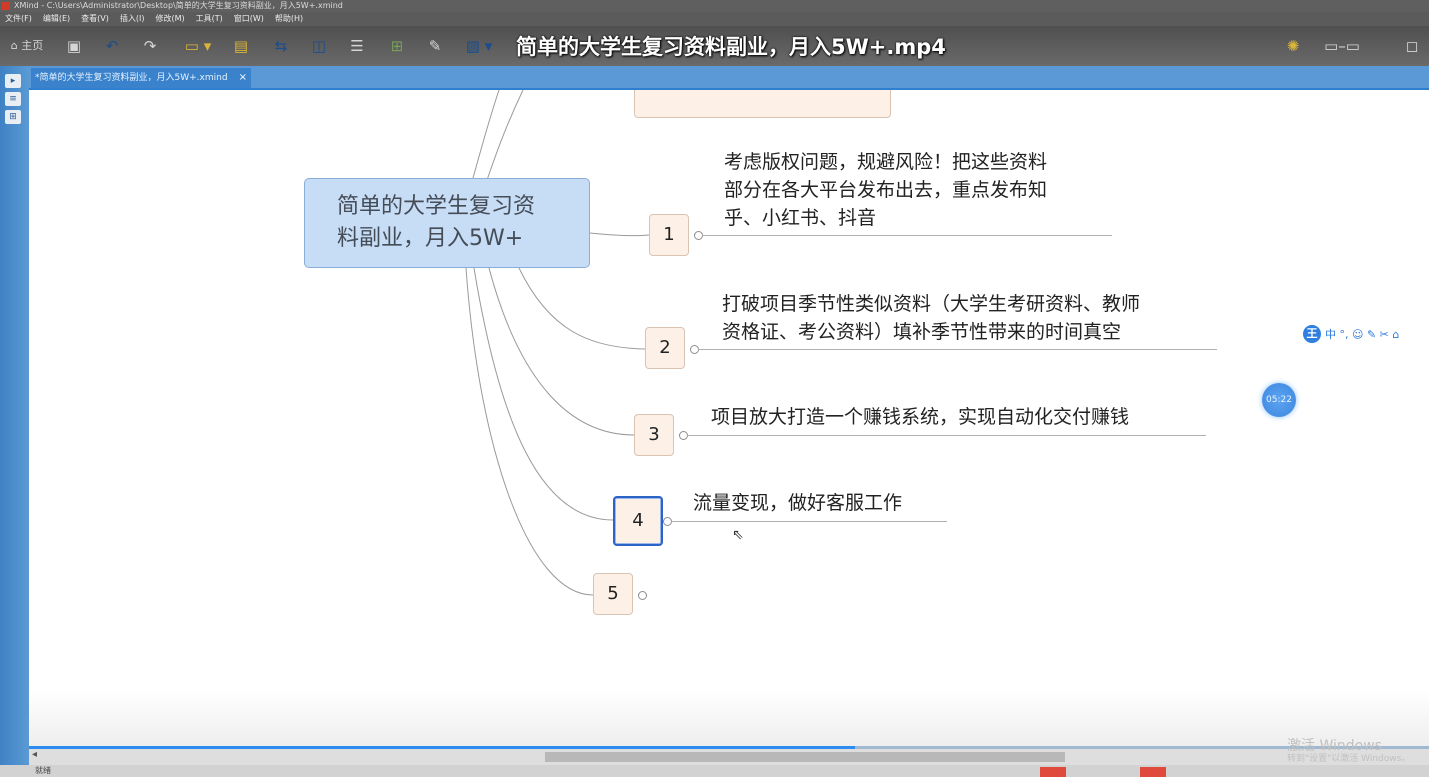  What do you see at coordinates (34, 754) in the screenshot?
I see `scroll-left-icon: ◂` at bounding box center [34, 754].